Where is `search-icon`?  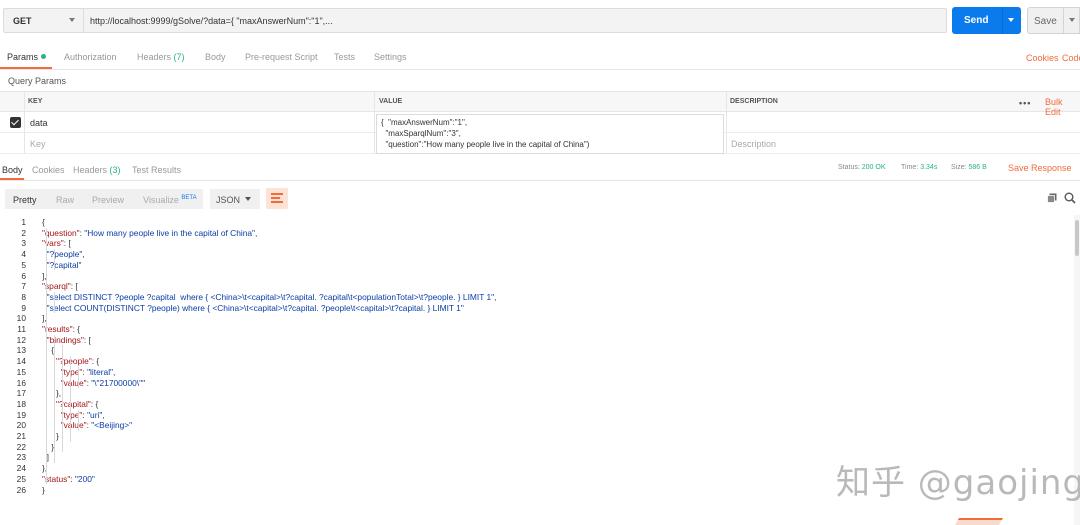
search-icon is located at coordinates (1070, 198).